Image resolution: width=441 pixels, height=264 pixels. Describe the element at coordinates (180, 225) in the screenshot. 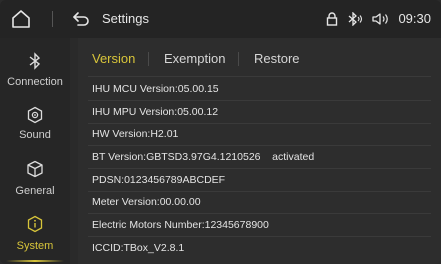

I see `info-electric-motors-number: Electric Motors Number:12345678900` at that location.